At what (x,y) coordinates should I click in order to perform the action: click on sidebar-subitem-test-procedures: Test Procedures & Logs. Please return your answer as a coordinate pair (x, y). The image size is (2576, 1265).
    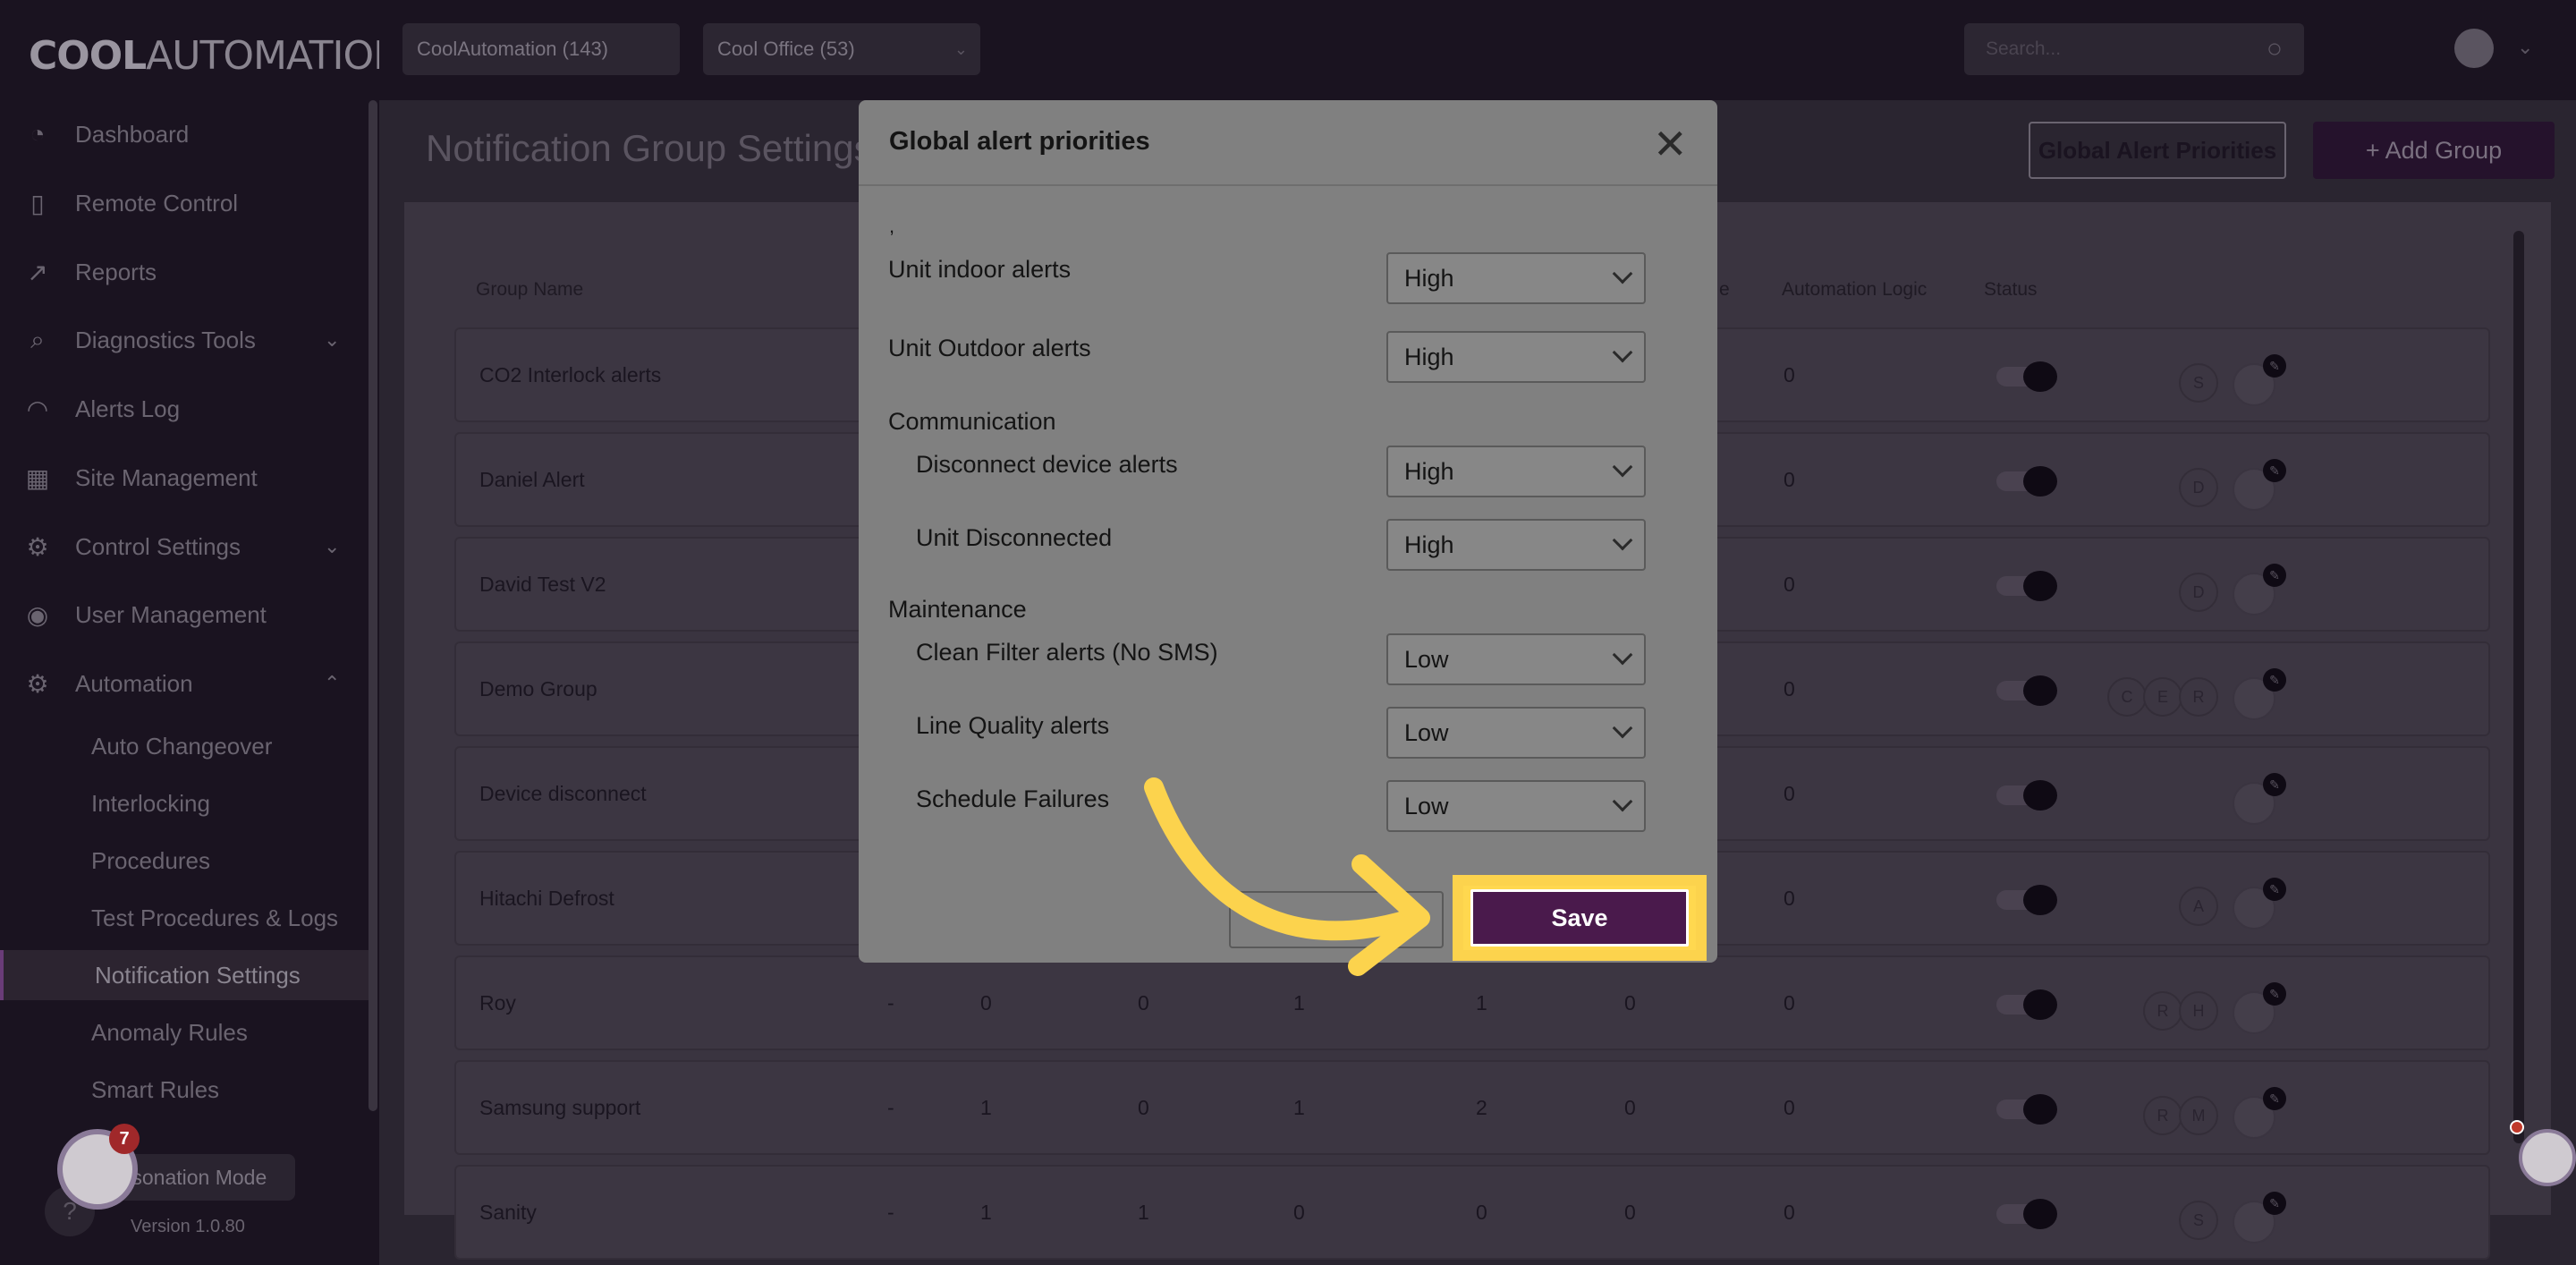
    Looking at the image, I should click on (184, 918).